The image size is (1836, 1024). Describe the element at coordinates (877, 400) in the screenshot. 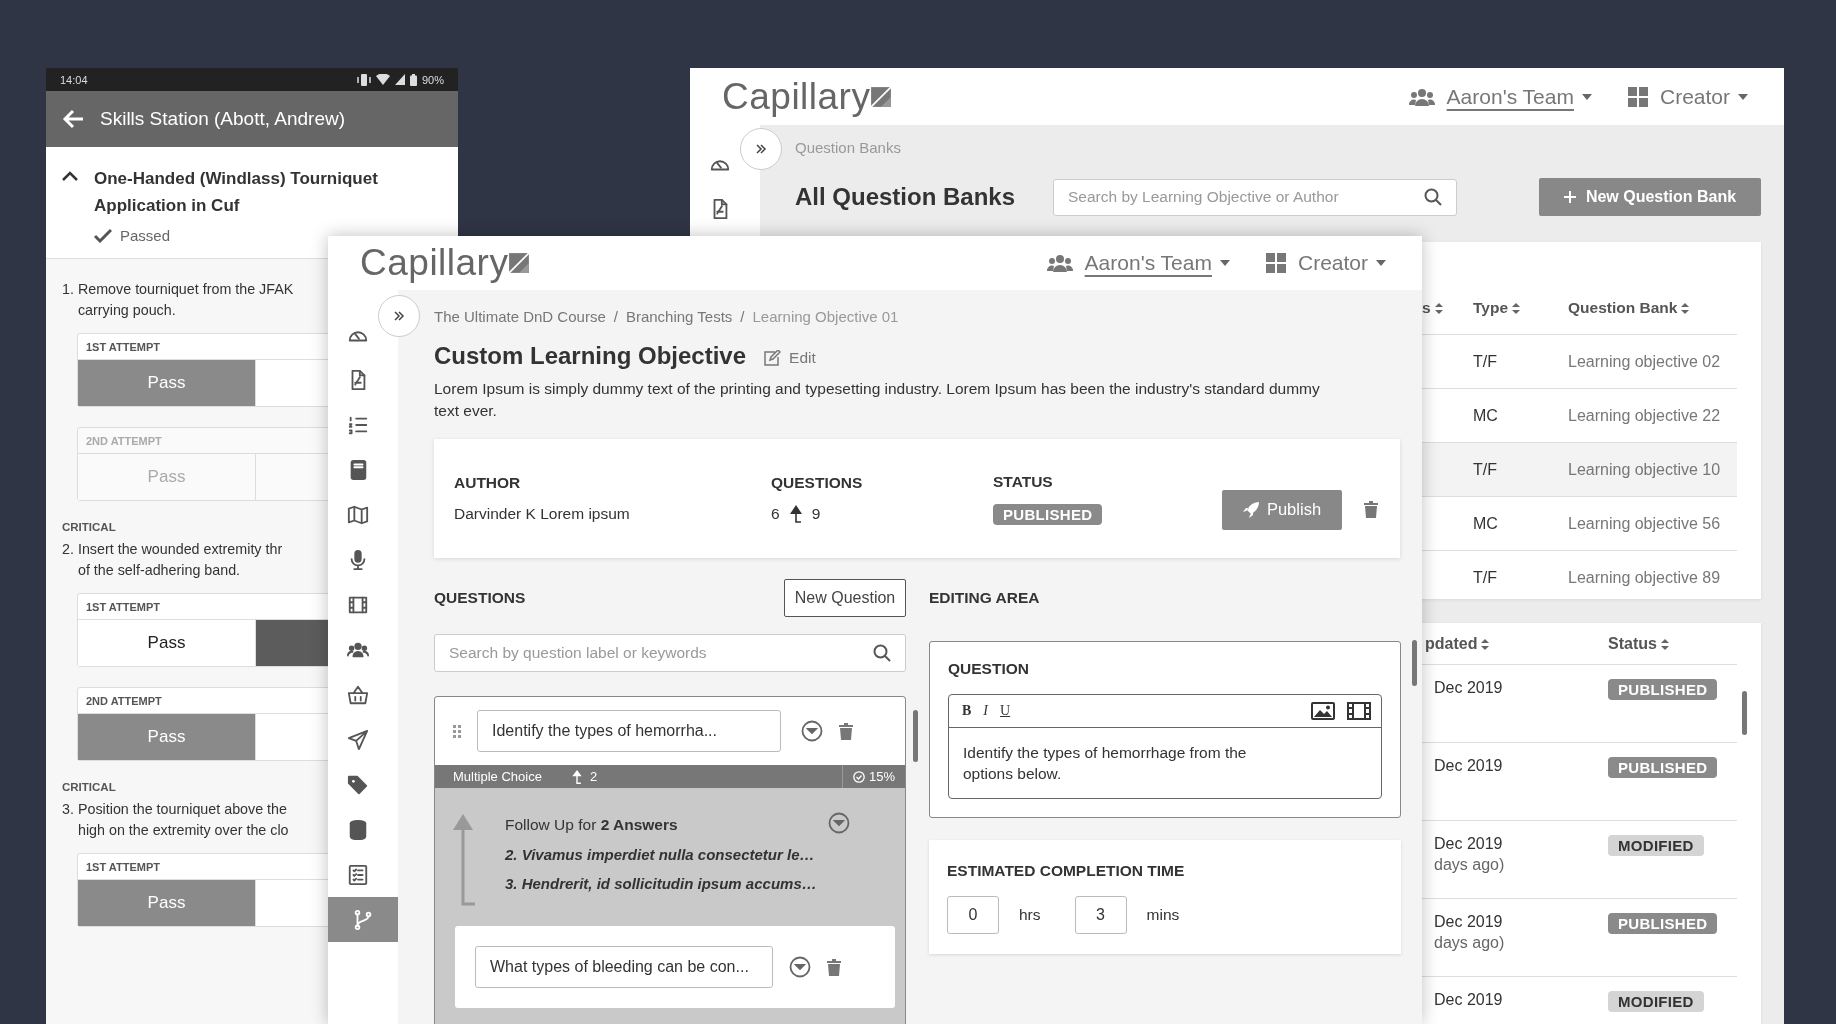

I see `description: Lorem Ipsum is simply dummy text of the printing and typesetting industry. Lorem Ipsum has been the industry's standard dummy text ever.` at that location.